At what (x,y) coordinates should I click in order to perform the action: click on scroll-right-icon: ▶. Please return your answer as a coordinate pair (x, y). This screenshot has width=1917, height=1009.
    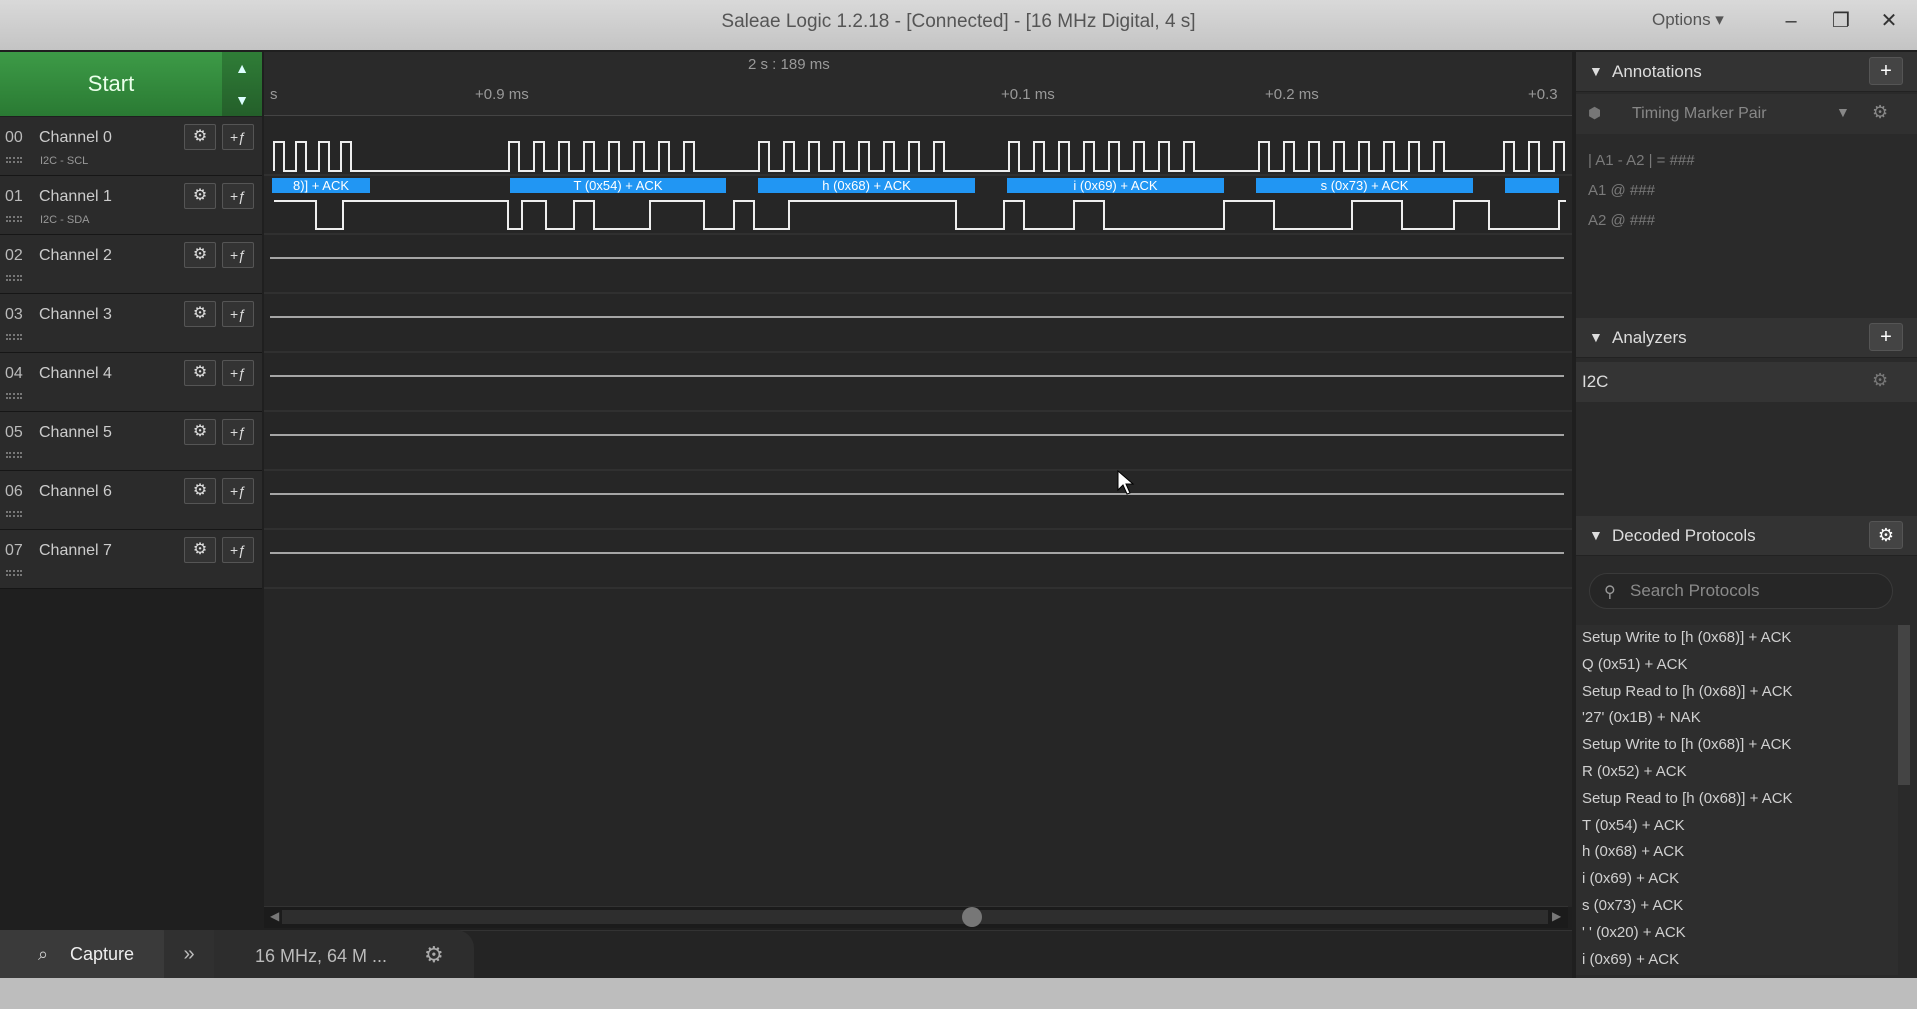
    Looking at the image, I should click on (1556, 916).